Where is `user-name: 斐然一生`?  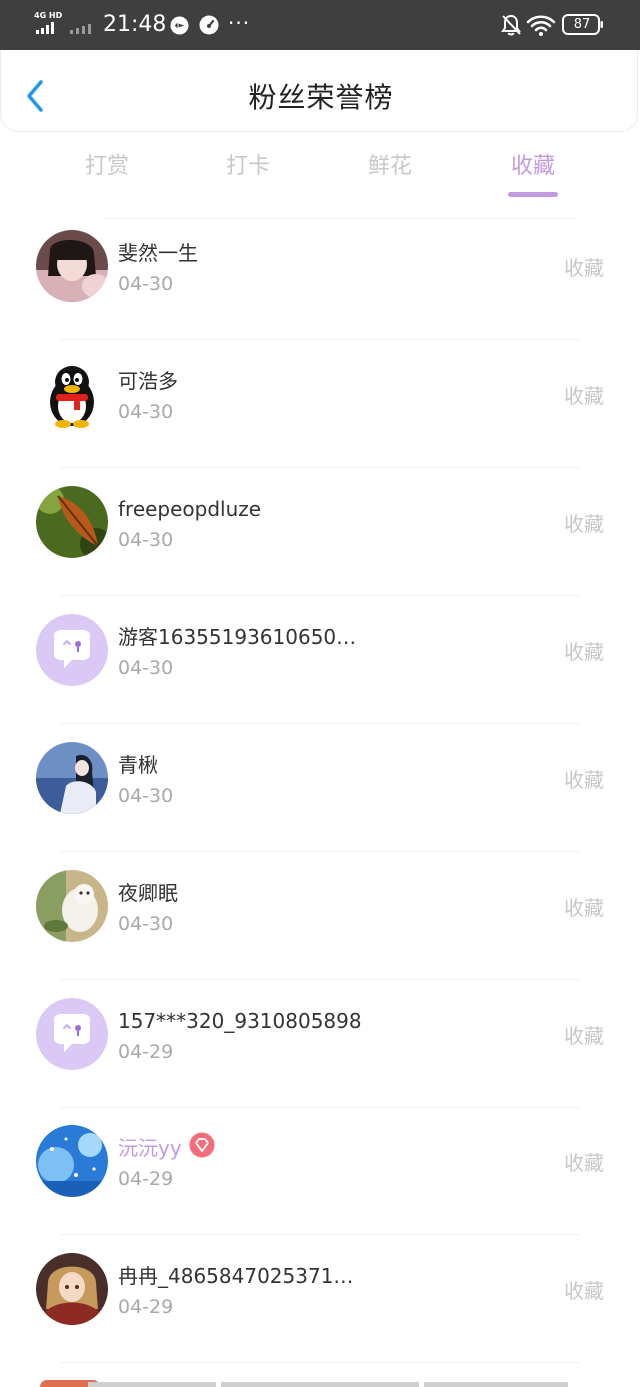
user-name: 斐然一生 is located at coordinates (158, 253).